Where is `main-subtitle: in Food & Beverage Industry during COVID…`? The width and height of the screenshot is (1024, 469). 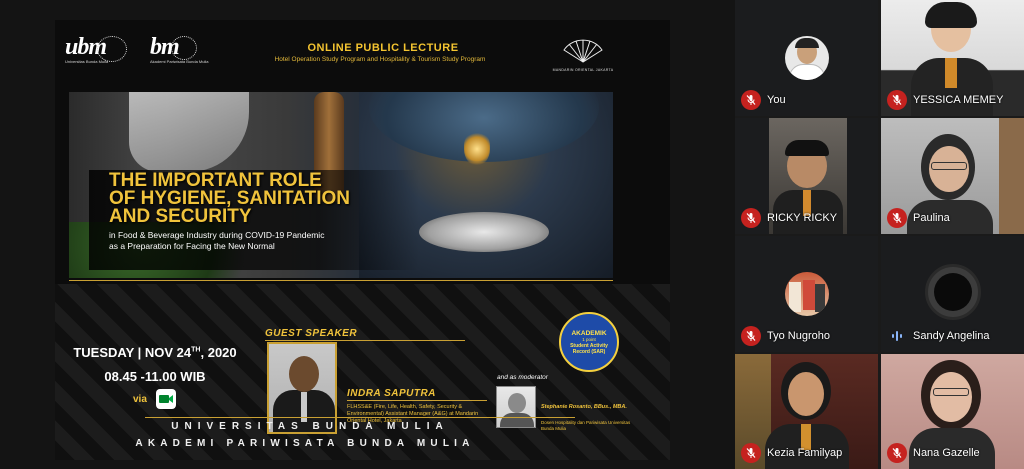 main-subtitle: in Food & Beverage Industry during COVID… is located at coordinates (217, 240).